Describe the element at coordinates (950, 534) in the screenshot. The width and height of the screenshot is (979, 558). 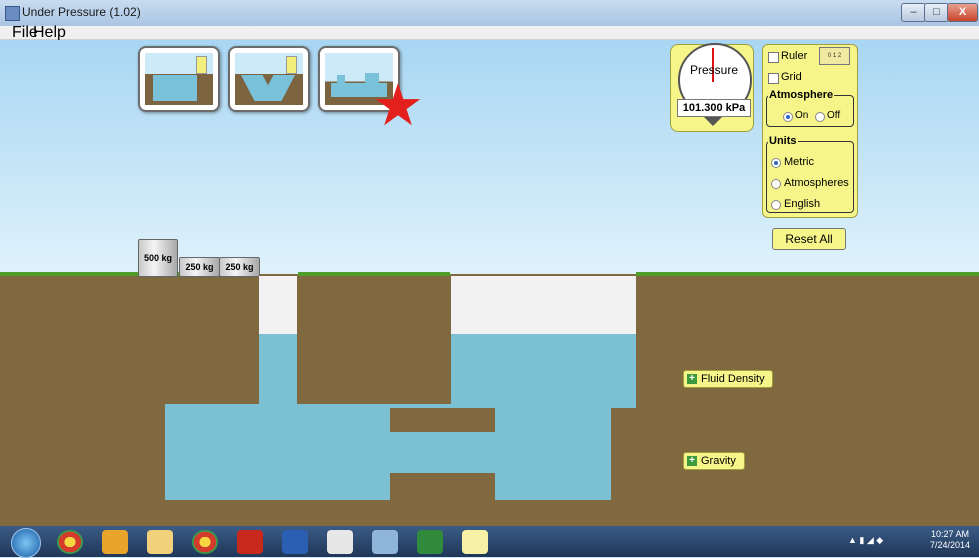
I see `clock-time: 10:27 AM` at that location.